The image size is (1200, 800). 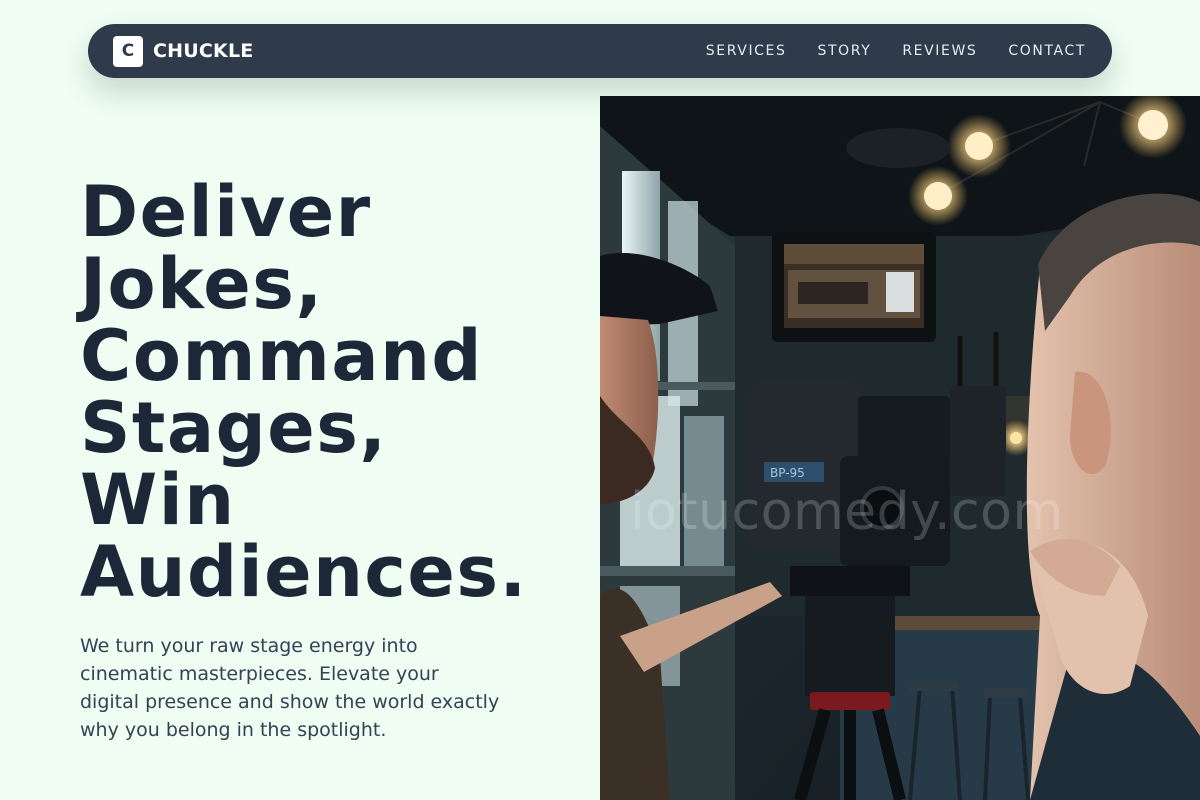 What do you see at coordinates (1047, 51) in the screenshot?
I see `nav-link-contact: CONTACT` at bounding box center [1047, 51].